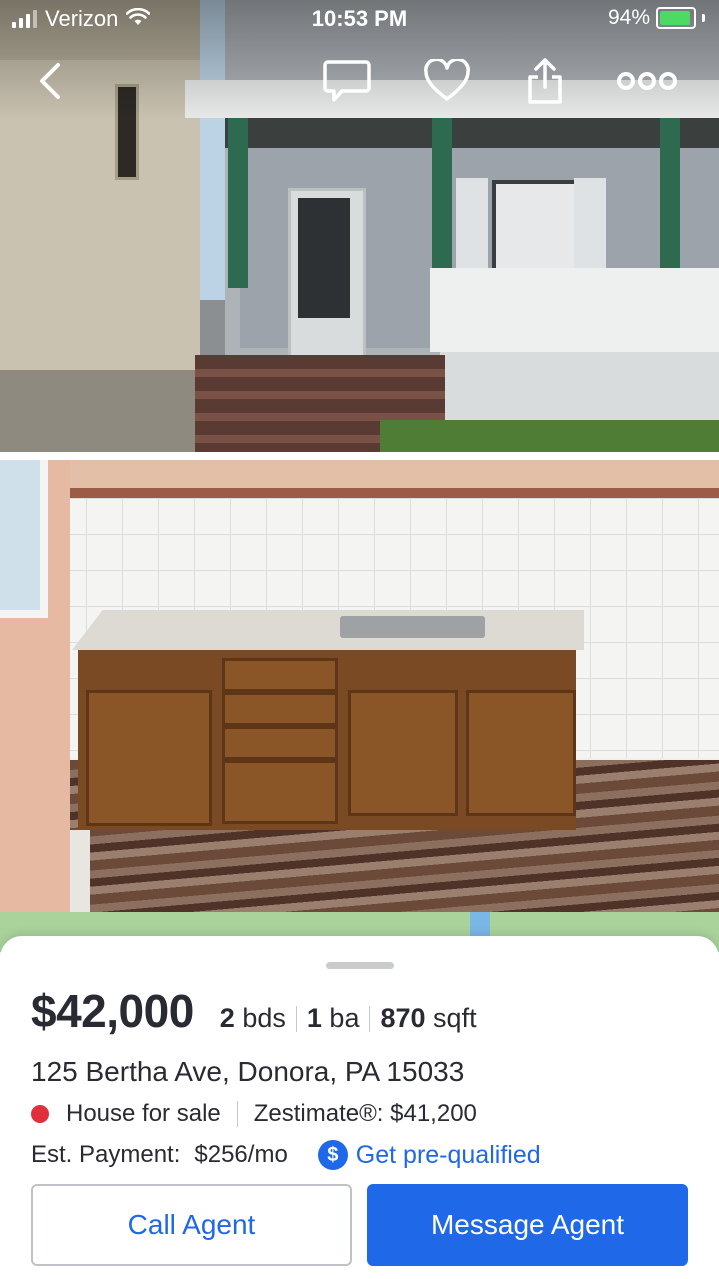 The image size is (719, 1279). What do you see at coordinates (106, 1154) in the screenshot?
I see `est-payment-label: Est. Payment:` at bounding box center [106, 1154].